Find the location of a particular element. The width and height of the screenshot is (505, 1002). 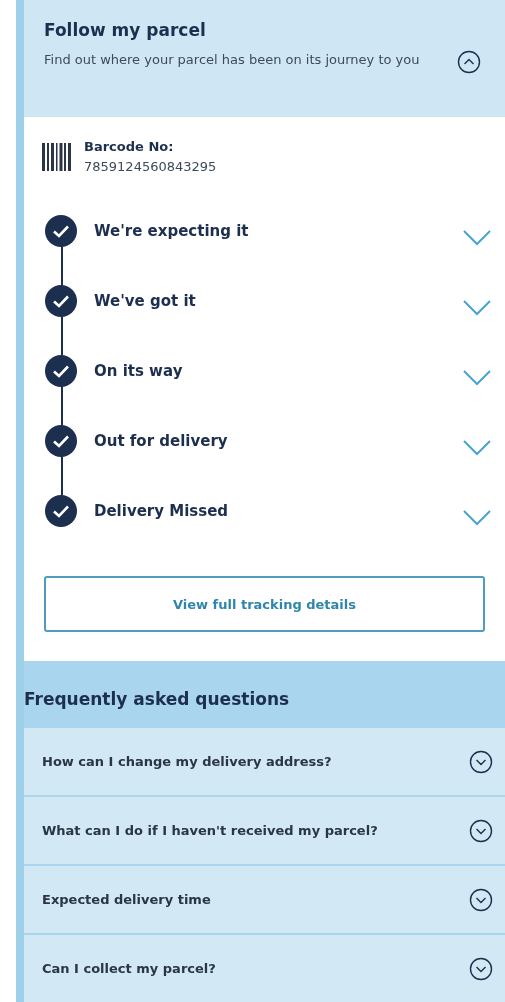

faq-question: Expected delivery time is located at coordinates (127, 899).